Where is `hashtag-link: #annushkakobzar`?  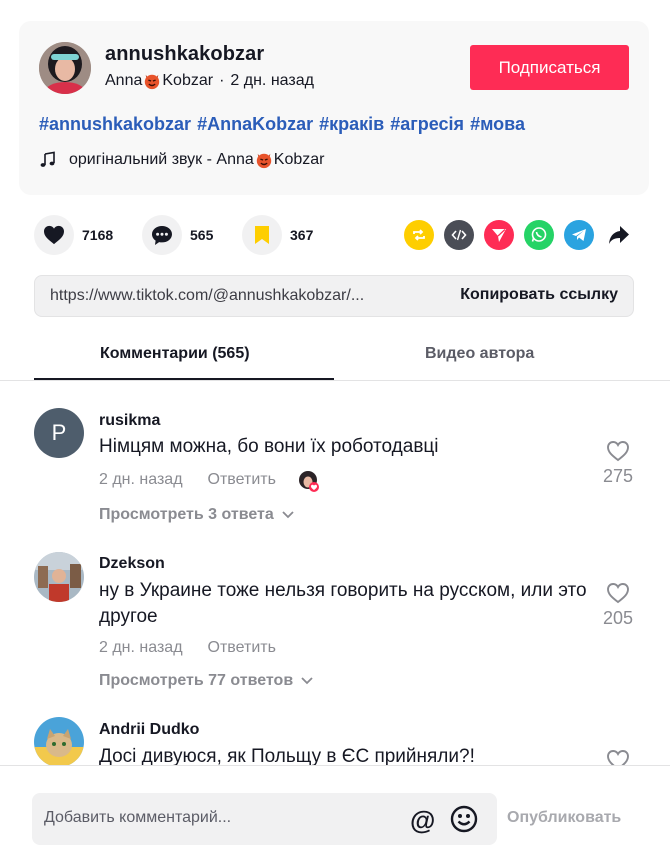
hashtag-link: #annushkakobzar is located at coordinates (115, 124).